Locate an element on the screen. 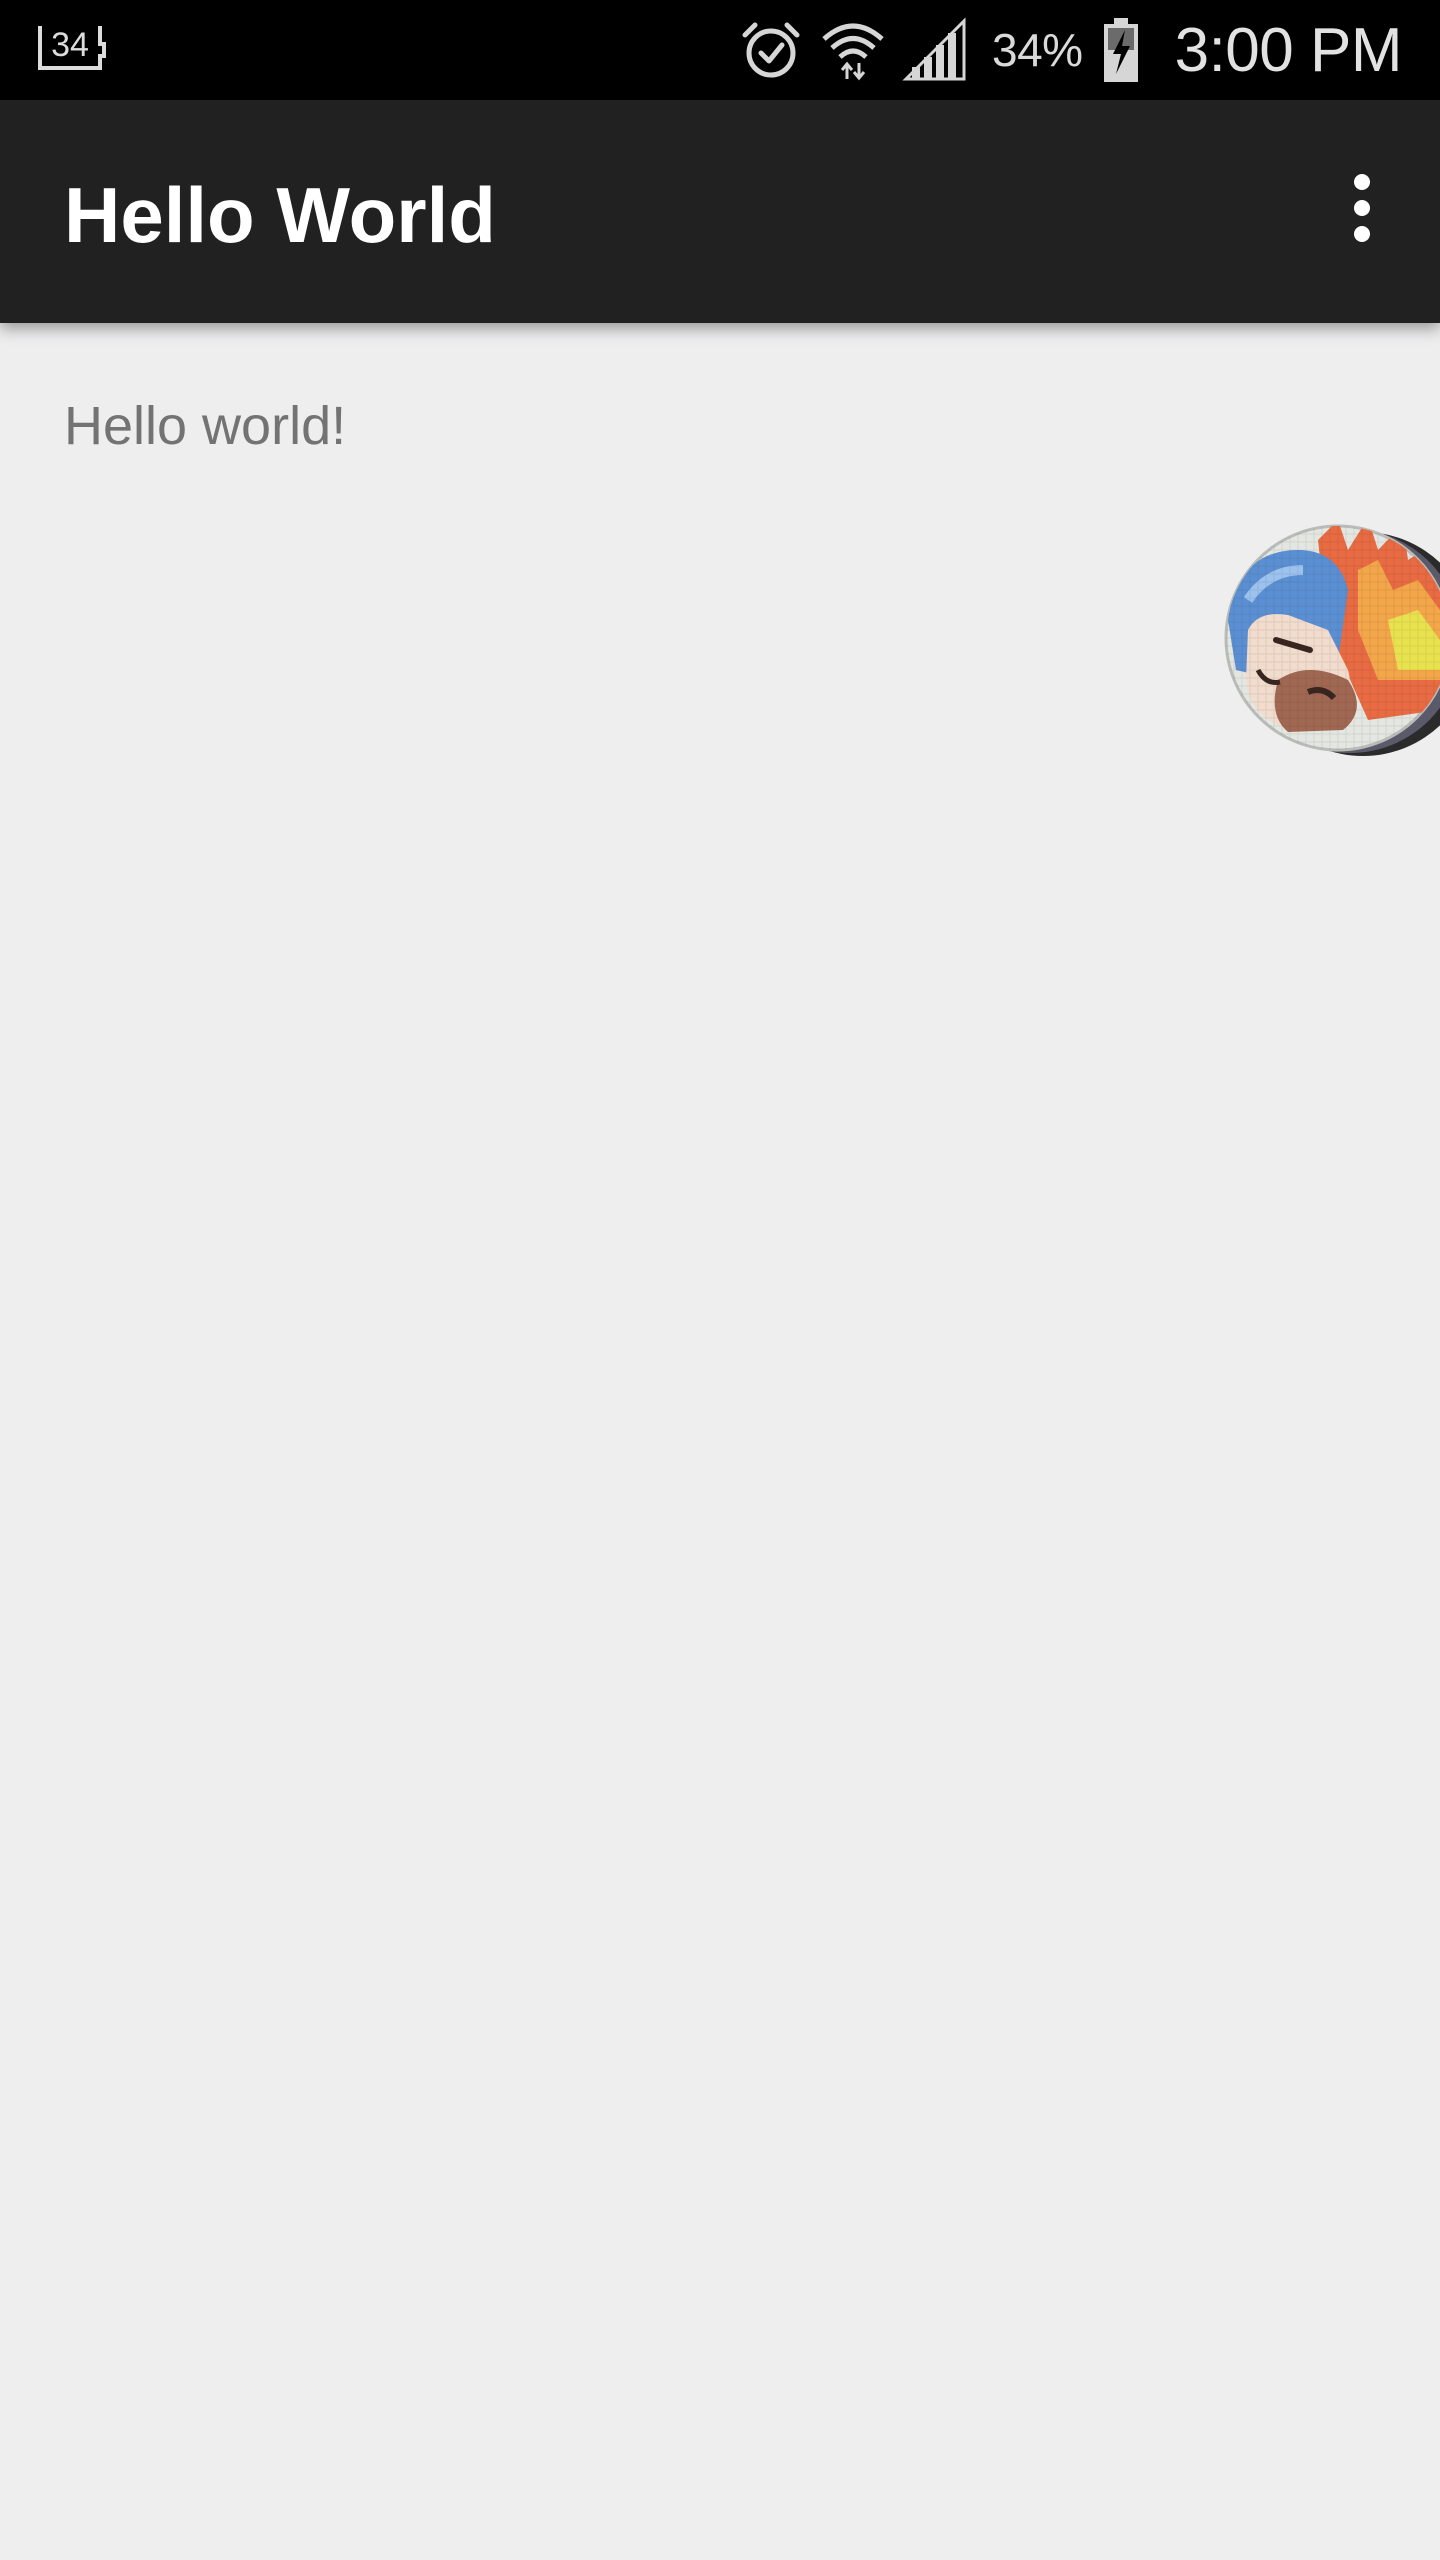 Image resolution: width=1440 pixels, height=2560 pixels. hello-world-text: Hello world! is located at coordinates (205, 426).